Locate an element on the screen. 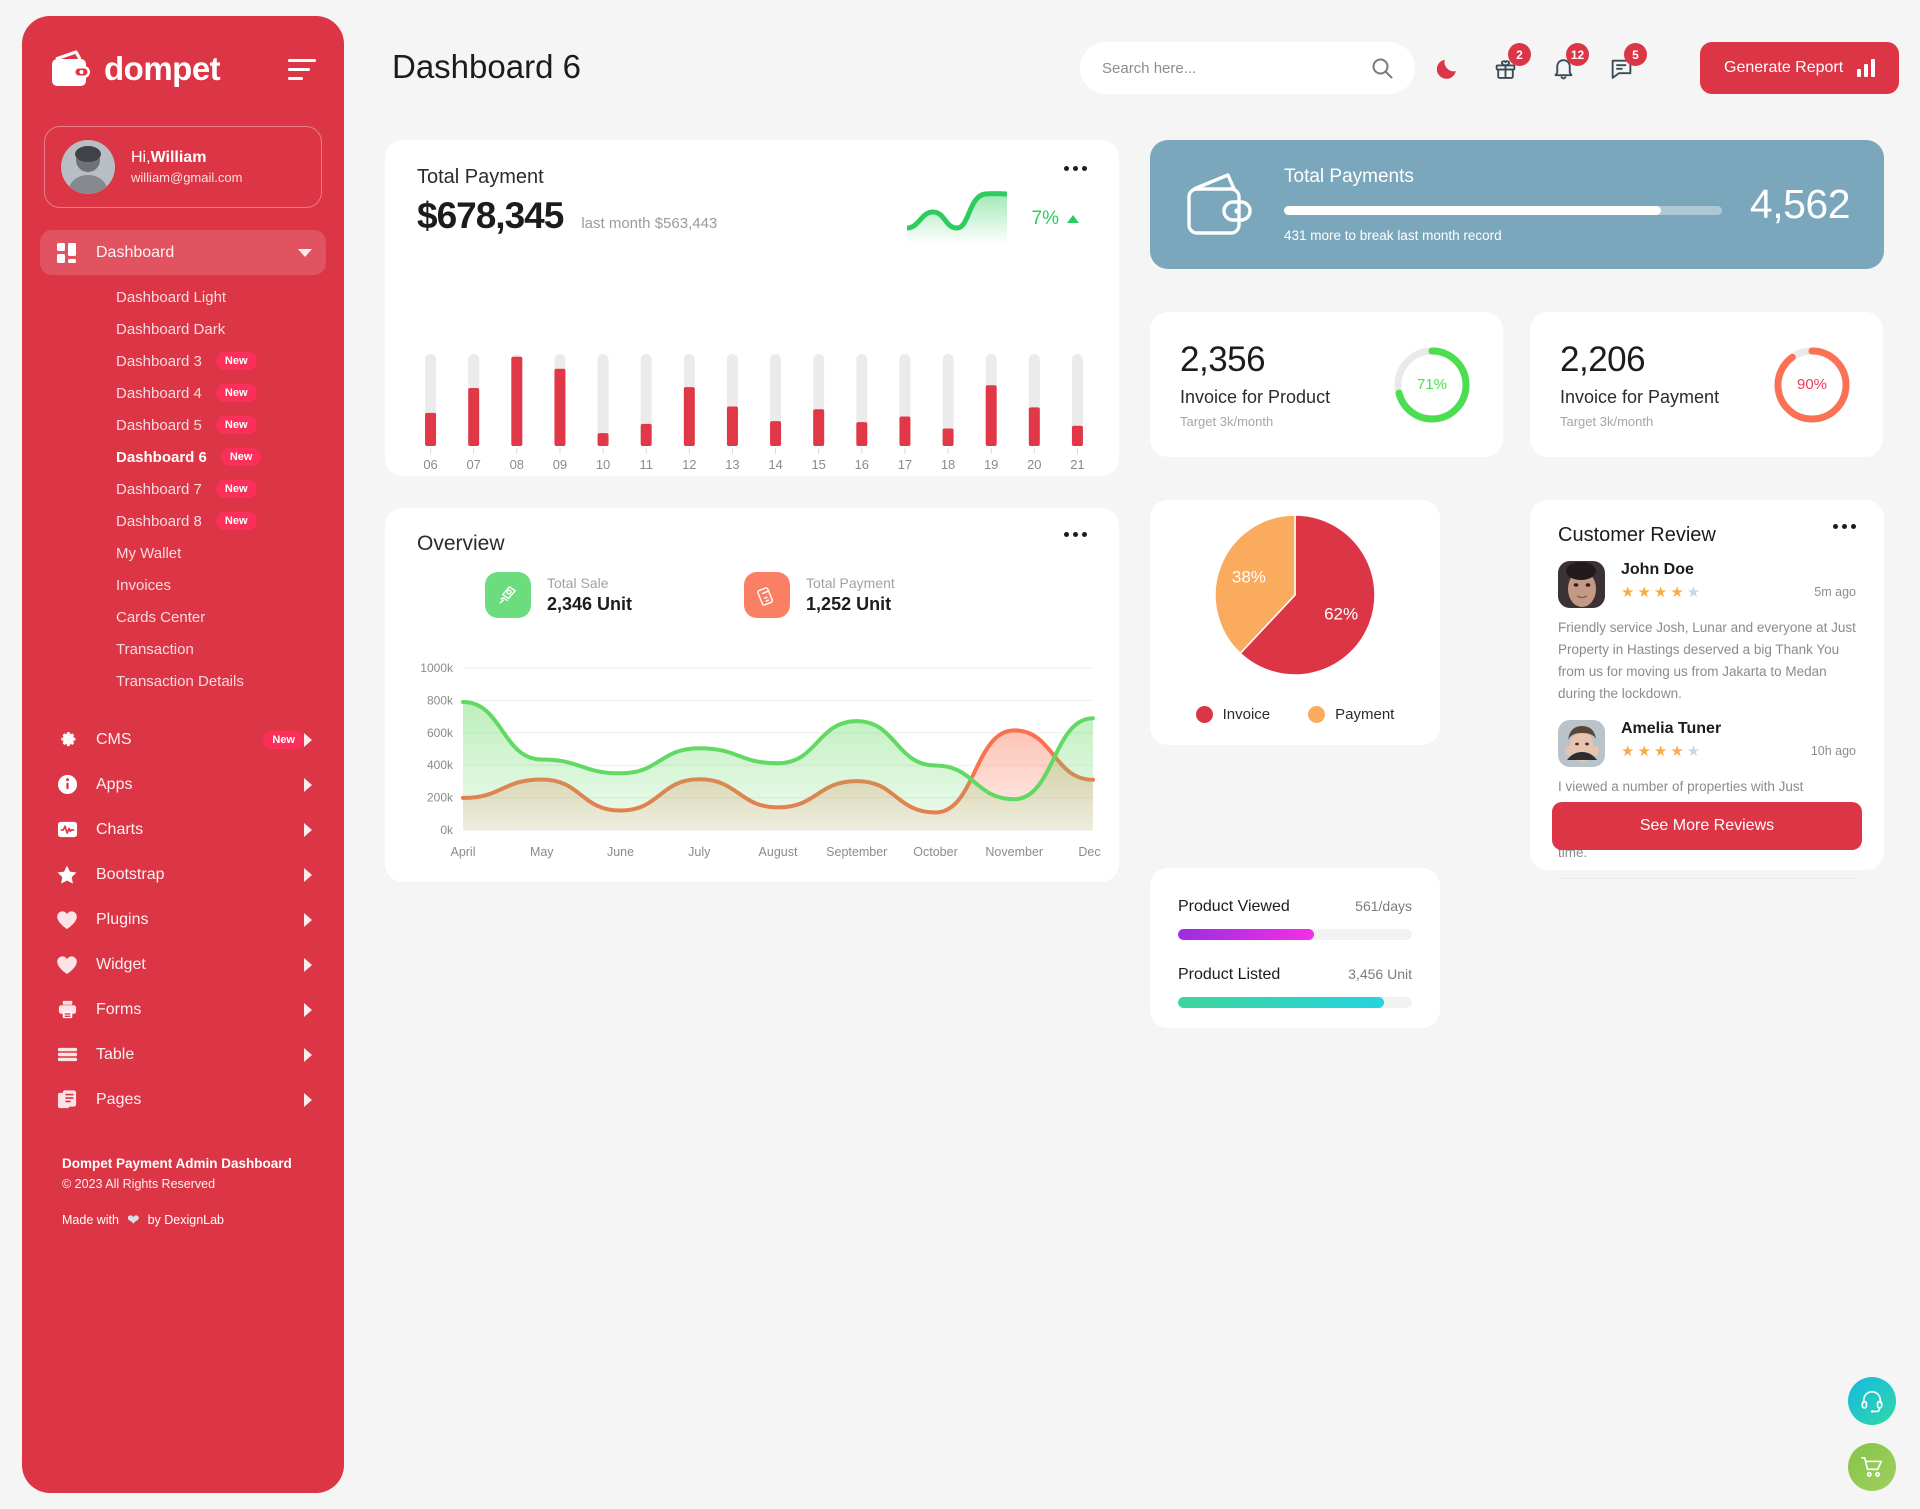  message-badge: 5 is located at coordinates (1635, 54).